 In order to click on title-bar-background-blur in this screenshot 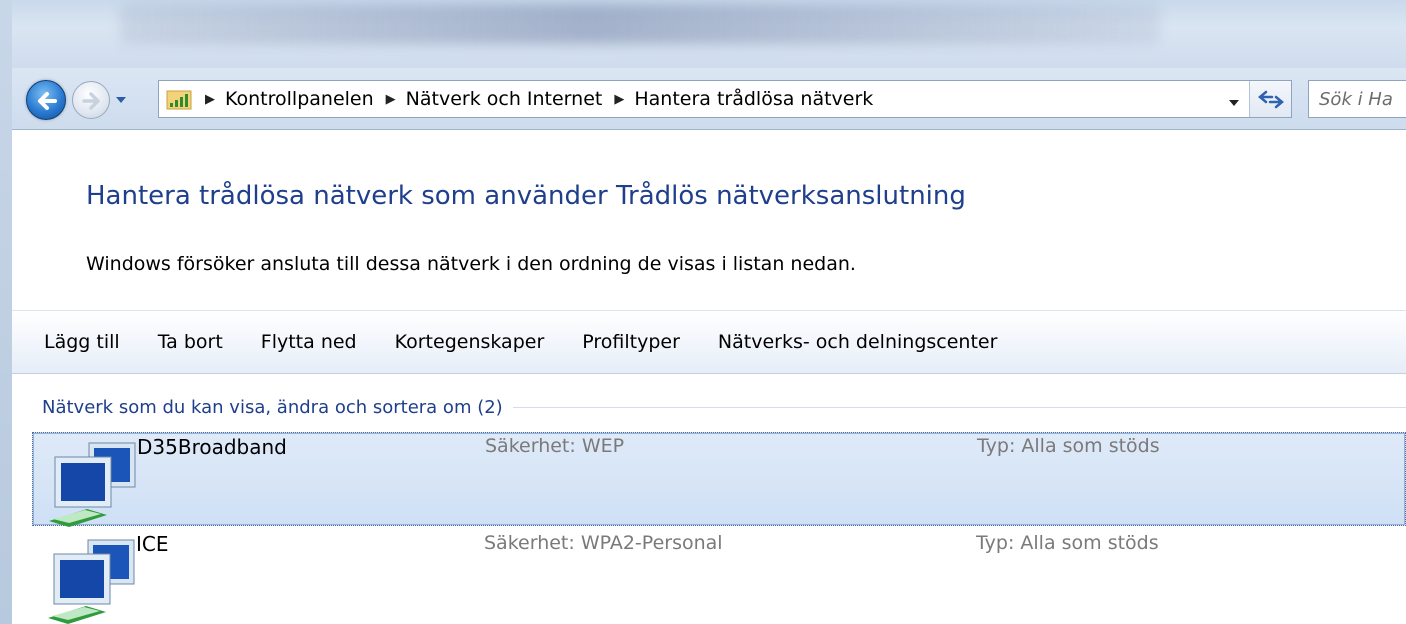, I will do `click(640, 24)`.